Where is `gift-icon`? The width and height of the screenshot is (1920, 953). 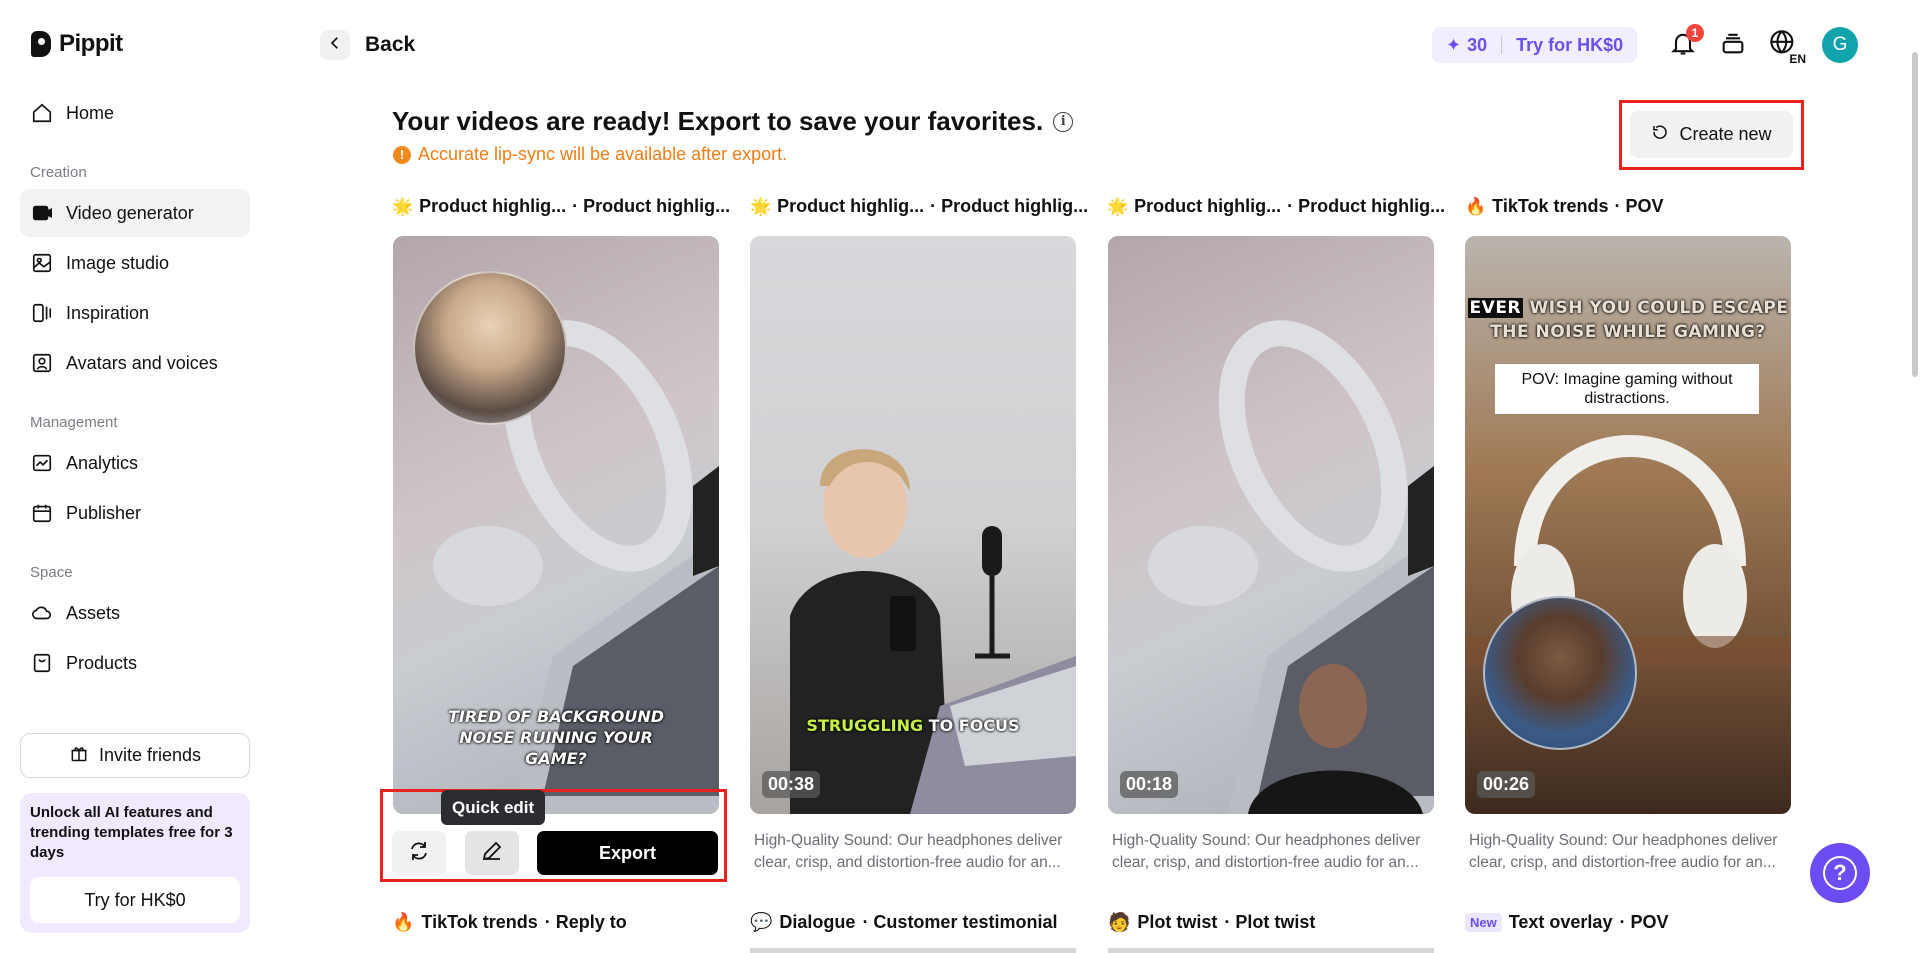
gift-icon is located at coordinates (79, 755).